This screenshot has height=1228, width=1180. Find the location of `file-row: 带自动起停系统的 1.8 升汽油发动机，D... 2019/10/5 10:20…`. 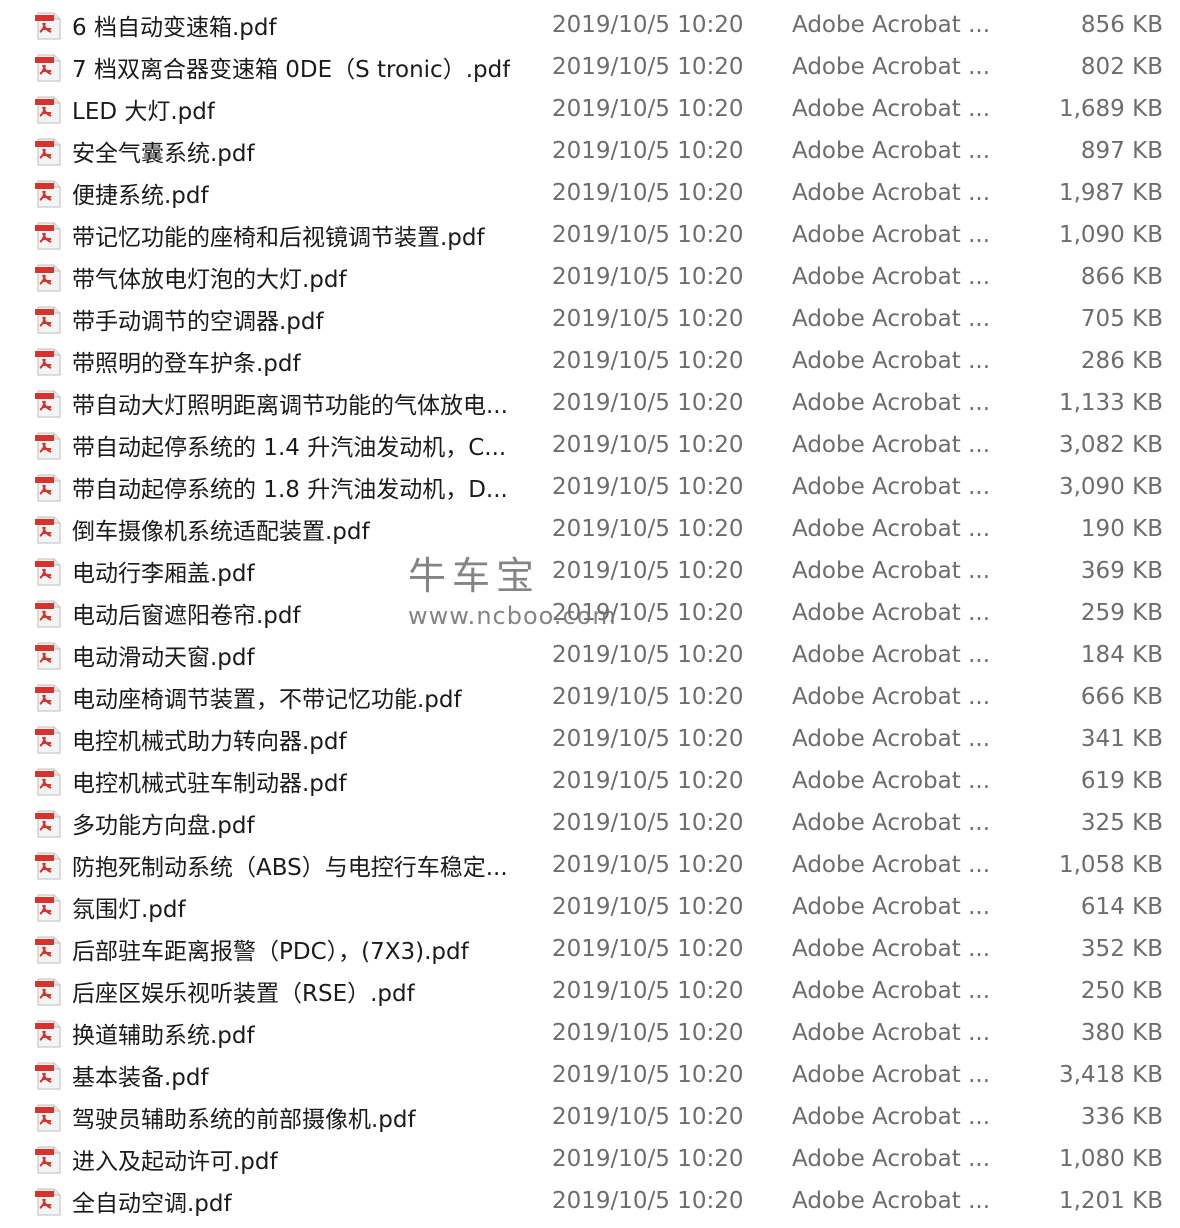

file-row: 带自动起停系统的 1.8 升汽油发动机，D... 2019/10/5 10:20… is located at coordinates (590, 487).